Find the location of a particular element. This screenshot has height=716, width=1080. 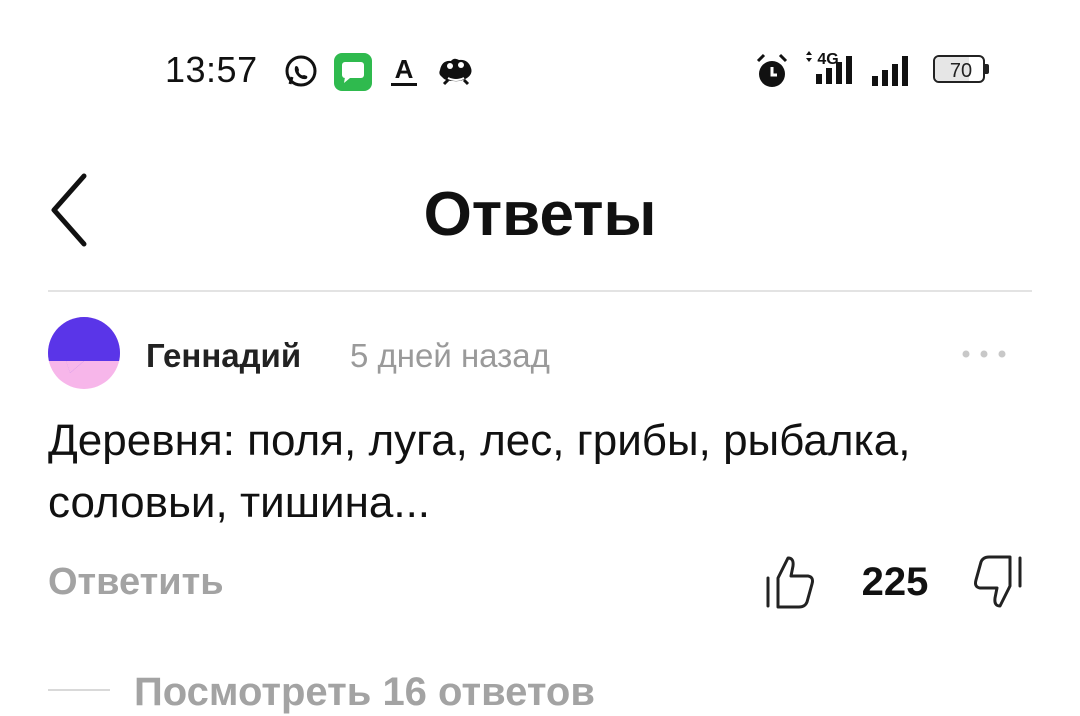

signal-icon is located at coordinates (890, 71).